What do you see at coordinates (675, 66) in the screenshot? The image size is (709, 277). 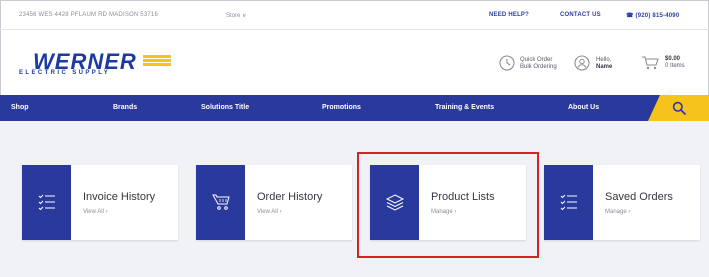 I see `cart-items-count: 0 Items` at bounding box center [675, 66].